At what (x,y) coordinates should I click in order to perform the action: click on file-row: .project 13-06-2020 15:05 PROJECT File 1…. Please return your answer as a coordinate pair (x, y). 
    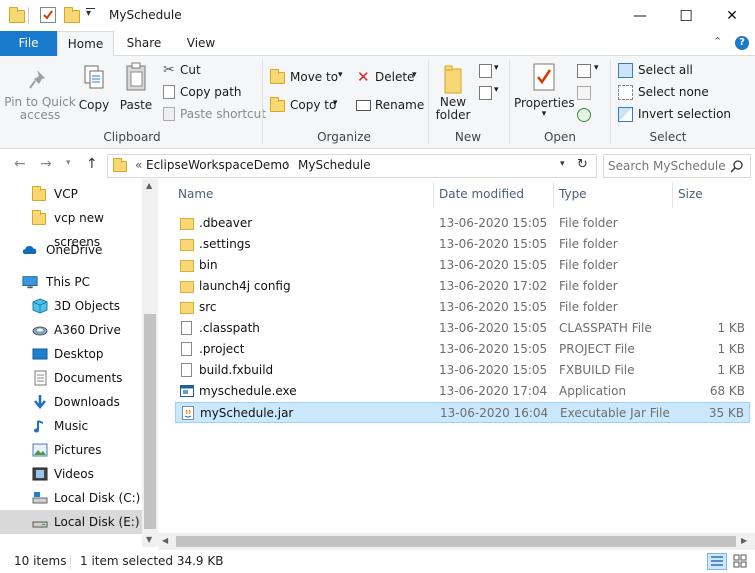
    Looking at the image, I should click on (462, 349).